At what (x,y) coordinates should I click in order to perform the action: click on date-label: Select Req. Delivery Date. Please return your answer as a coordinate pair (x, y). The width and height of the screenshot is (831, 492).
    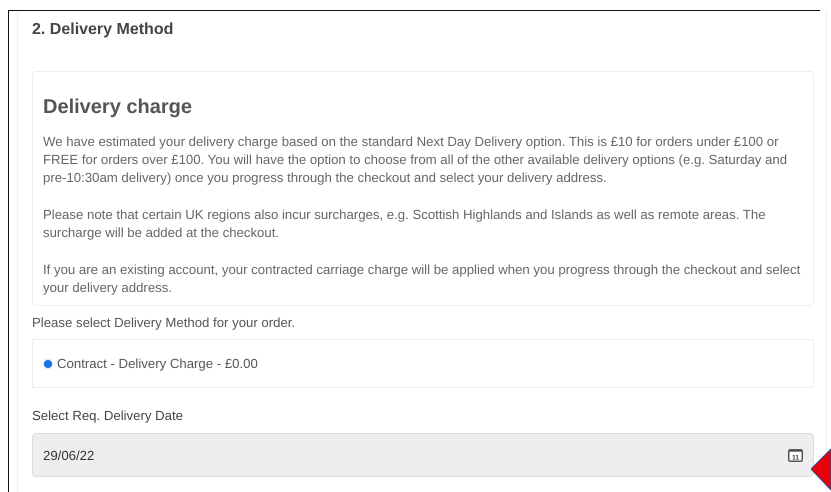
    Looking at the image, I should click on (108, 415).